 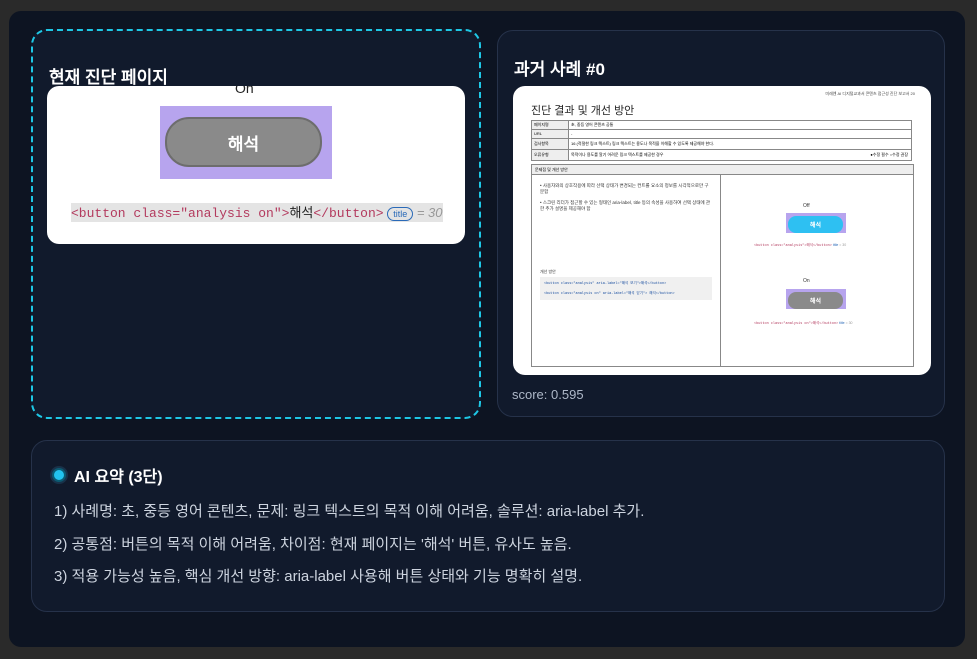 I want to click on doc-title: 진단 결과 및 개선 방안, so click(x=583, y=111).